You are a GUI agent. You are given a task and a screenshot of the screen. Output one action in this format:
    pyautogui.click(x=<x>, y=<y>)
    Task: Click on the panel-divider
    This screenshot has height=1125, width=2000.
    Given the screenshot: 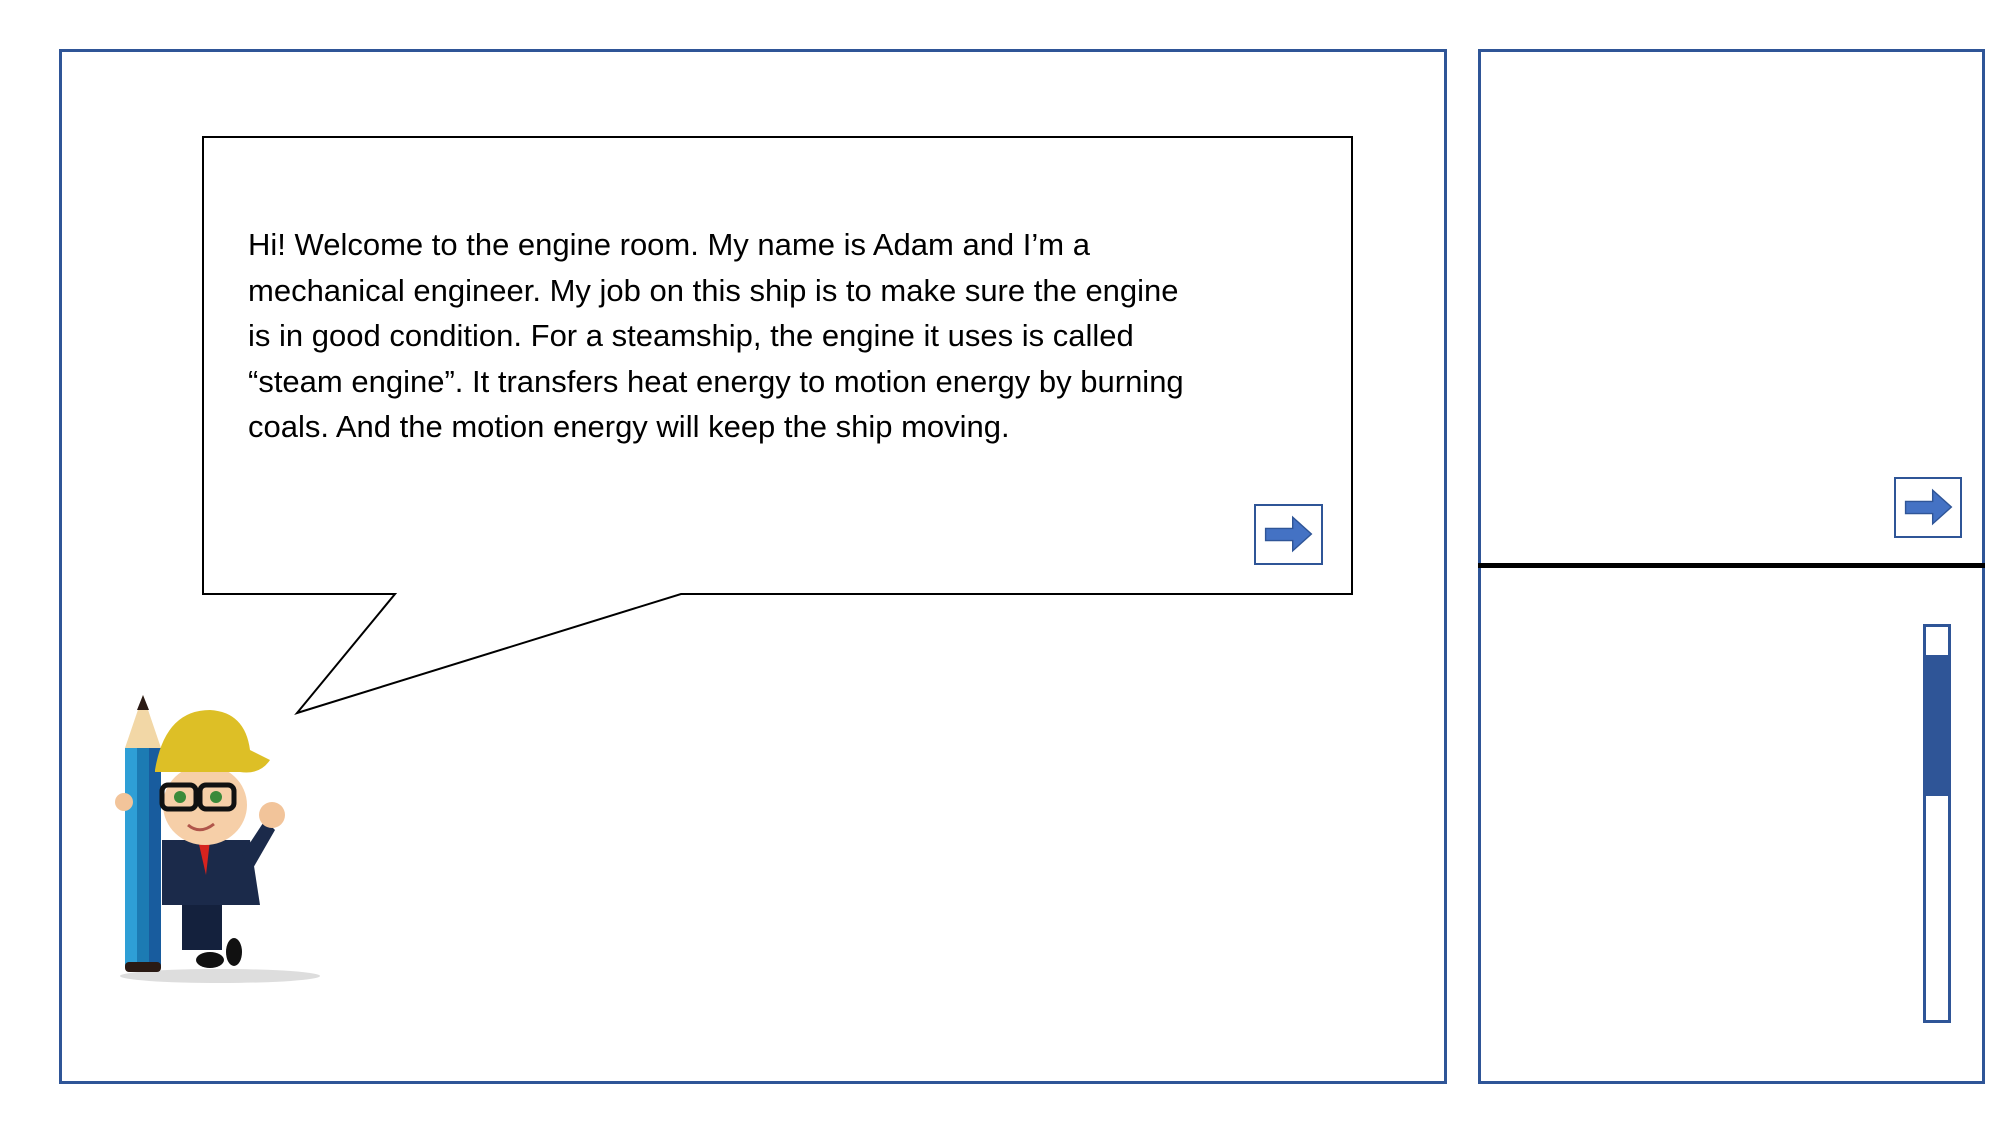 What is the action you would take?
    pyautogui.click(x=1731, y=565)
    